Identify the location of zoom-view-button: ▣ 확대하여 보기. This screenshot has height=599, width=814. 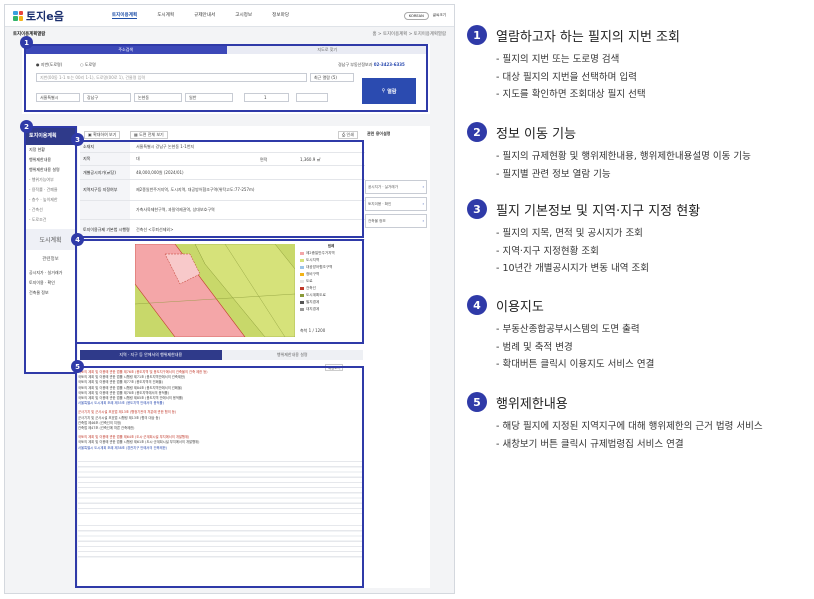
(102, 135).